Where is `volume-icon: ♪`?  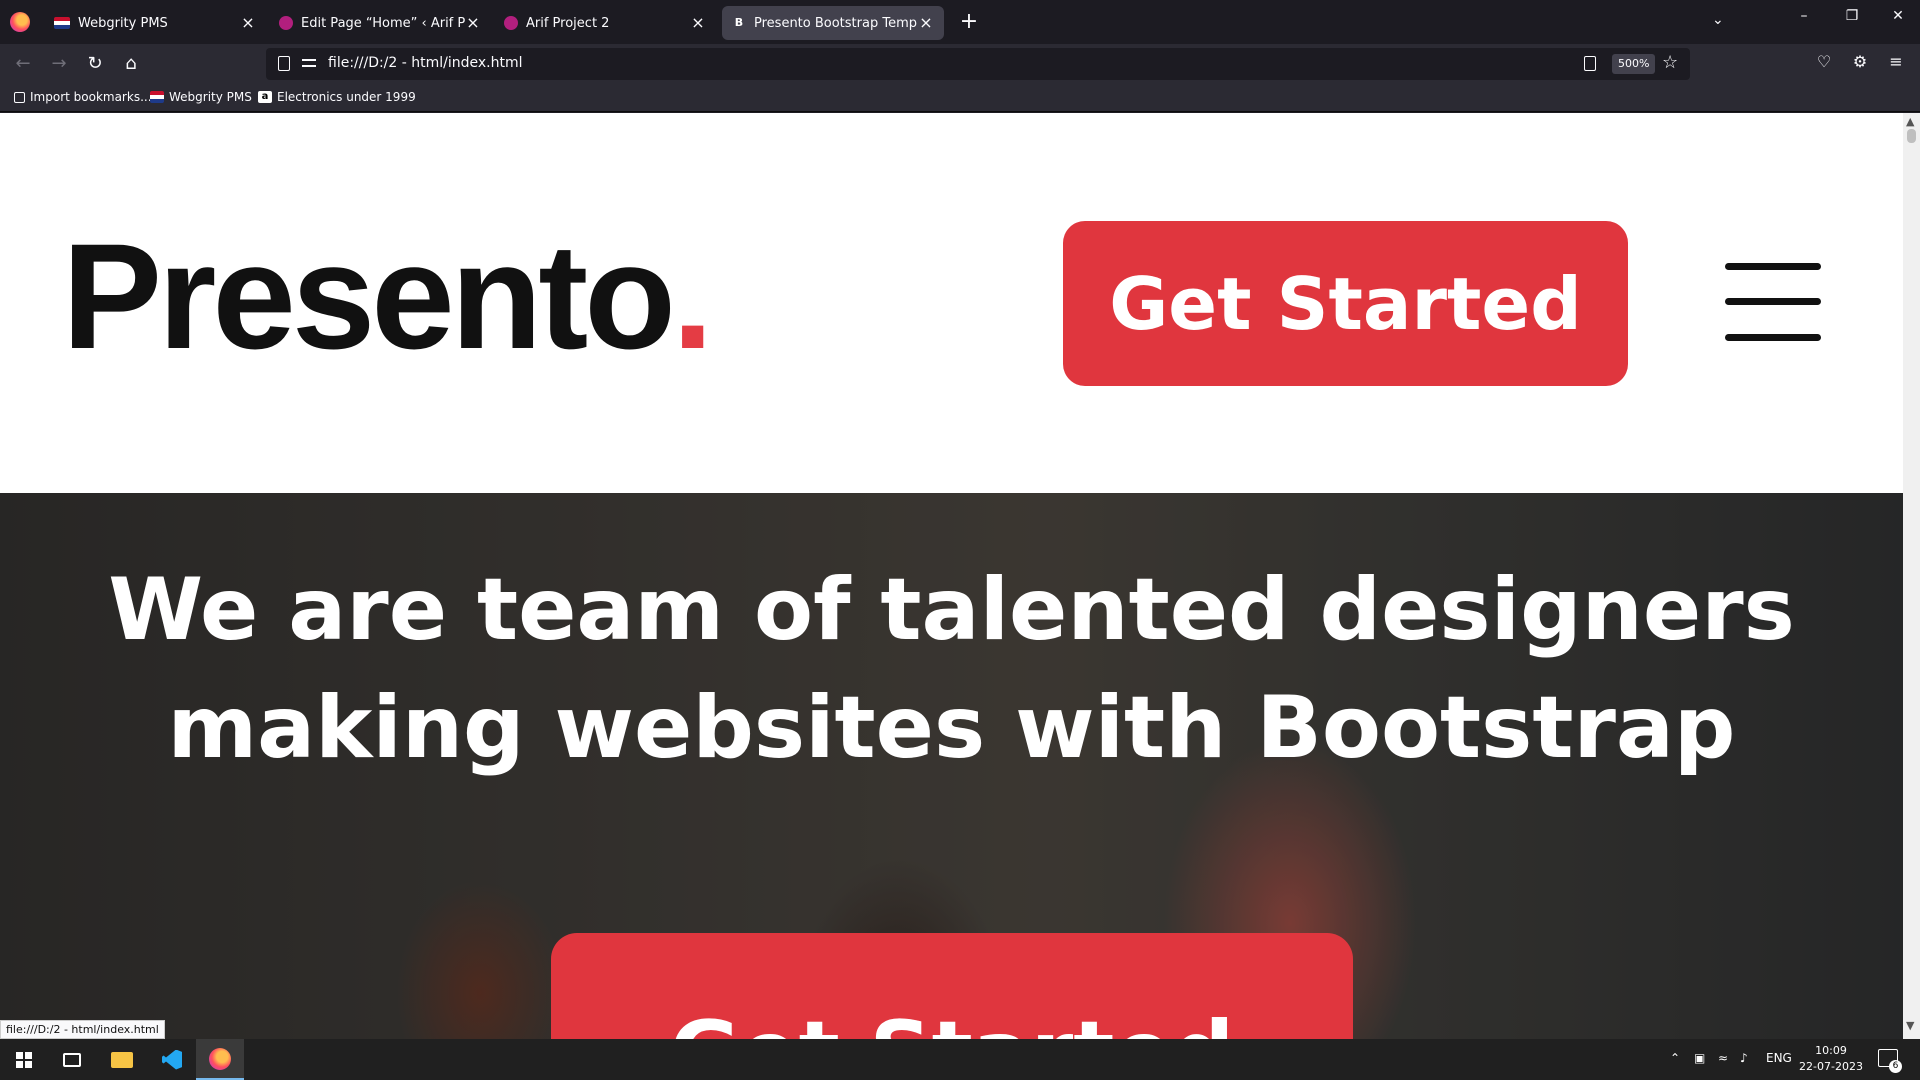 volume-icon: ♪ is located at coordinates (1744, 1058).